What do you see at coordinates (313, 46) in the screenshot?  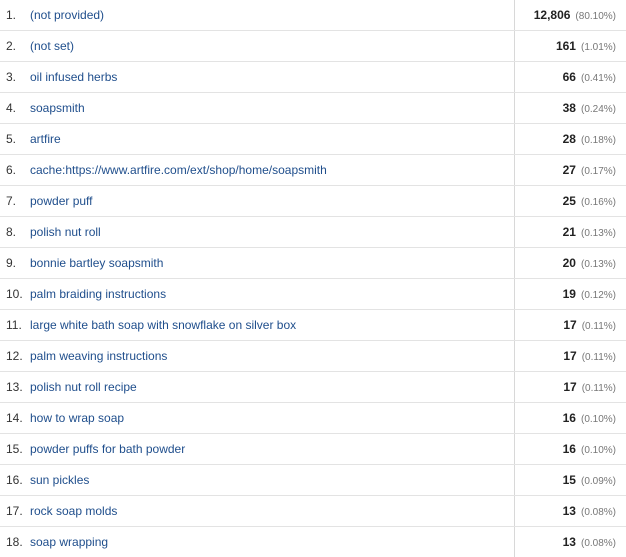 I see `table-row: 2. (not set) 161(1.01%)` at bounding box center [313, 46].